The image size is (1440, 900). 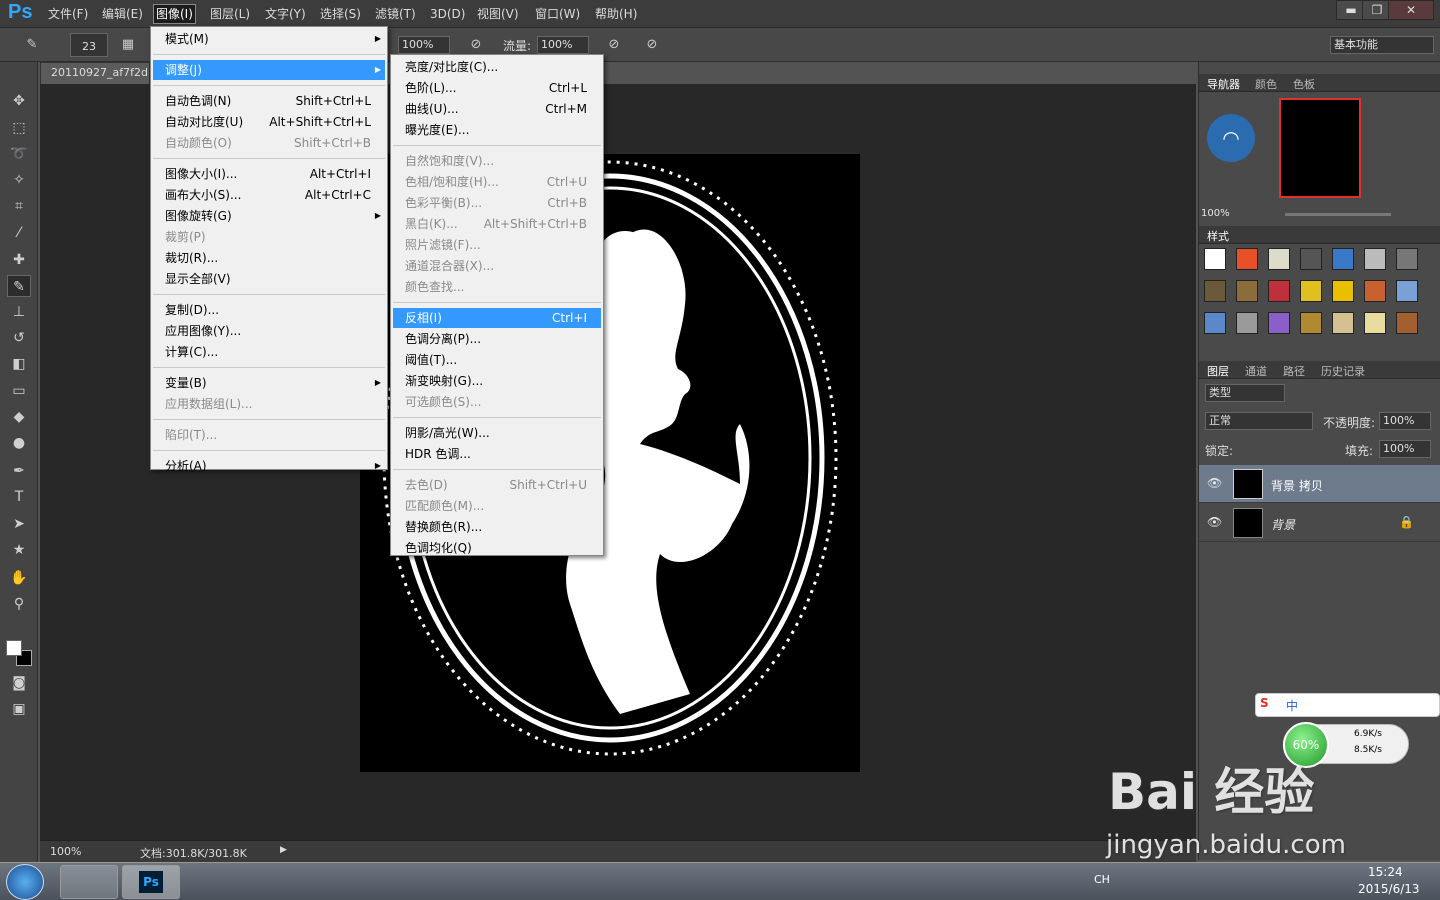 What do you see at coordinates (19, 497) in the screenshot?
I see `type-tool-icon: T` at bounding box center [19, 497].